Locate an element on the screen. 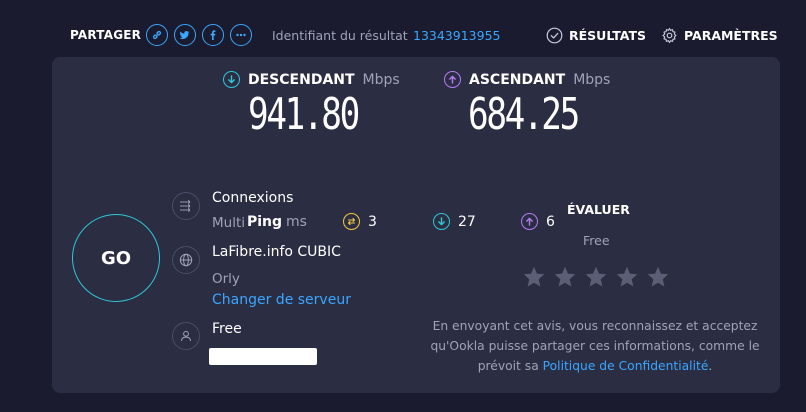  download-latency-icon is located at coordinates (441, 221).